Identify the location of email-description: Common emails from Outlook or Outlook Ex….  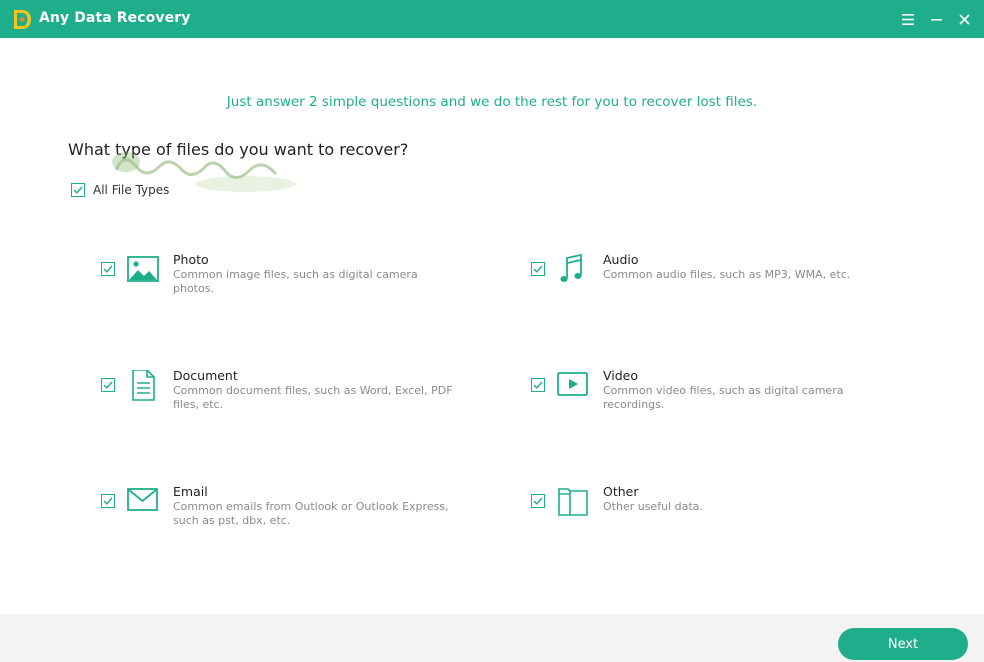
(311, 513).